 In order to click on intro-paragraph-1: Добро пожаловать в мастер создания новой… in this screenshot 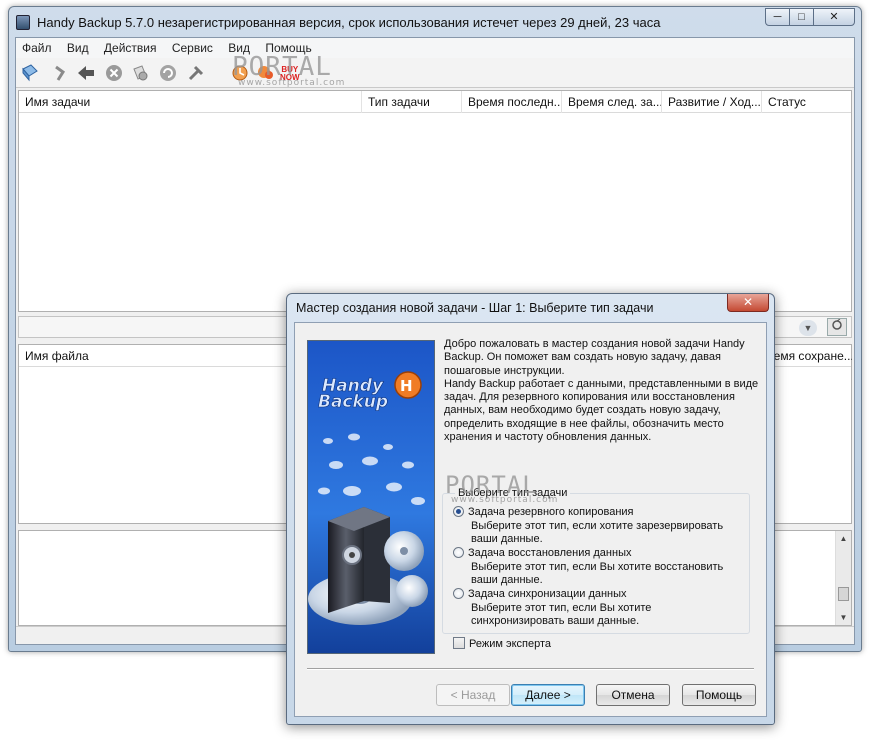, I will do `click(594, 357)`.